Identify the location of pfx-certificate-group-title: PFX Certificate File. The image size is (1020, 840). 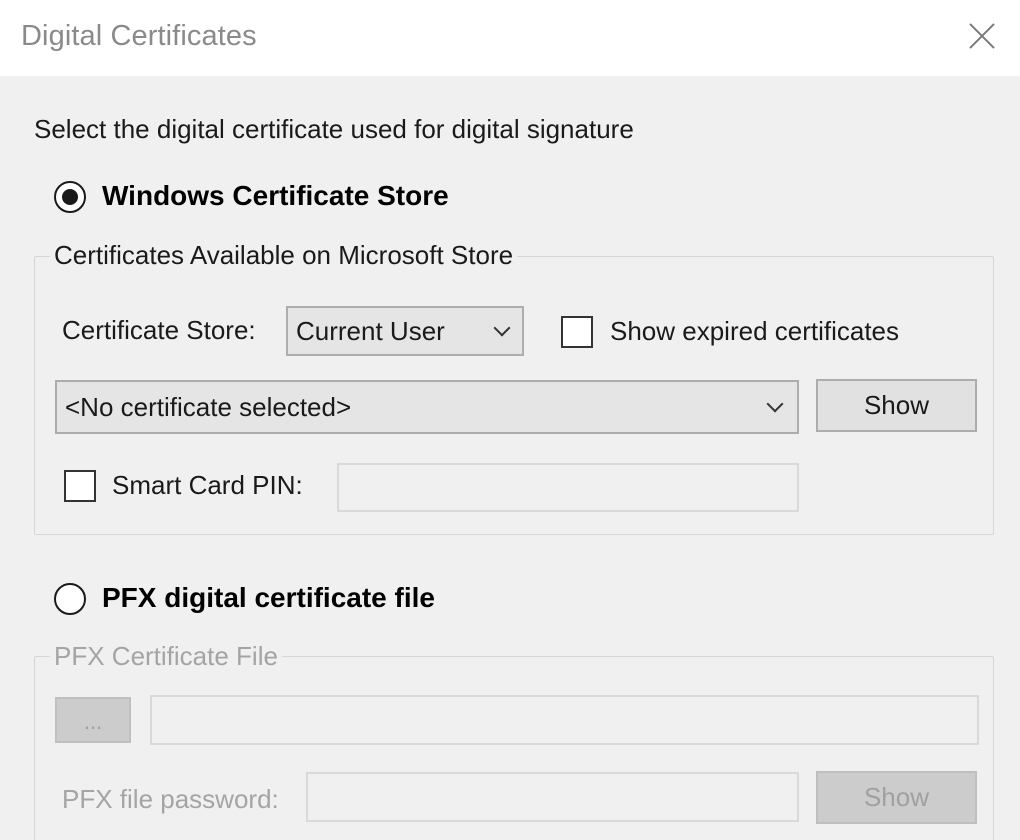
(166, 656).